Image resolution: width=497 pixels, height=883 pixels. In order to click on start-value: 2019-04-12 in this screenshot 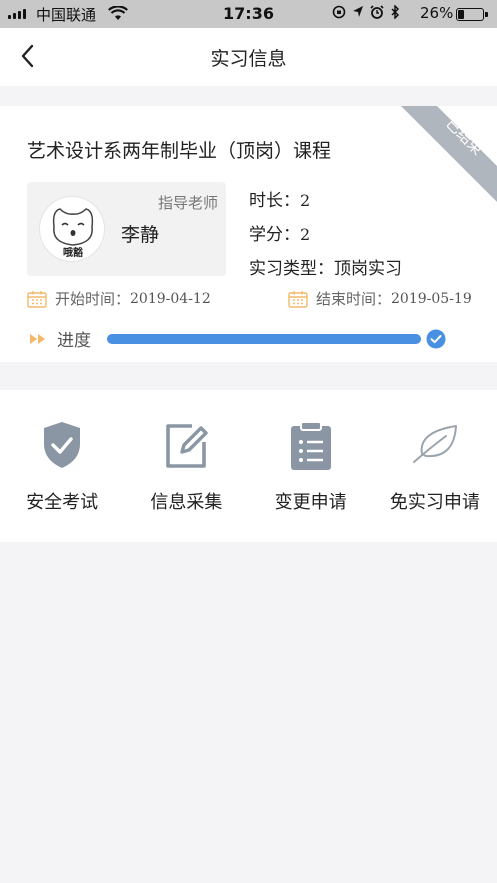, I will do `click(170, 298)`.